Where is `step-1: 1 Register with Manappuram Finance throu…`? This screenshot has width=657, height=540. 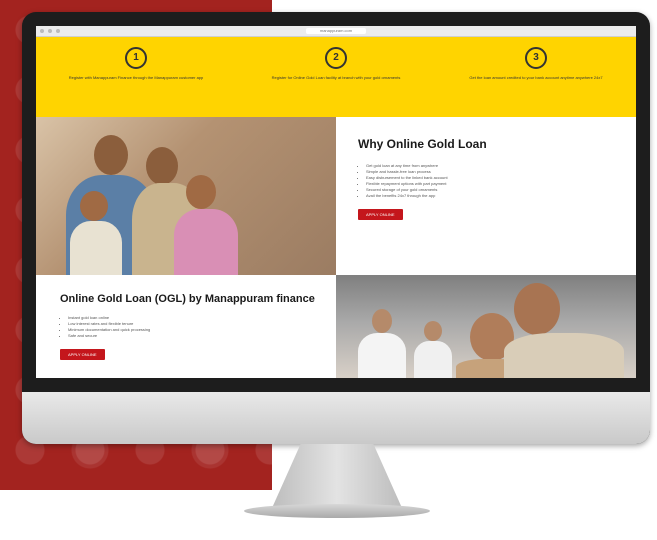 step-1: 1 Register with Manappuram Finance throu… is located at coordinates (136, 77).